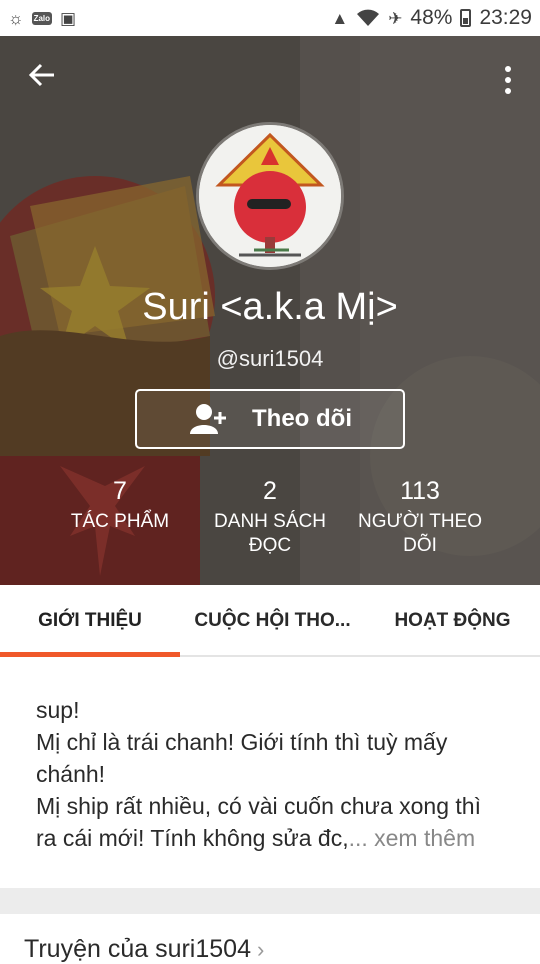  I want to click on stat-value: 113, so click(420, 491).